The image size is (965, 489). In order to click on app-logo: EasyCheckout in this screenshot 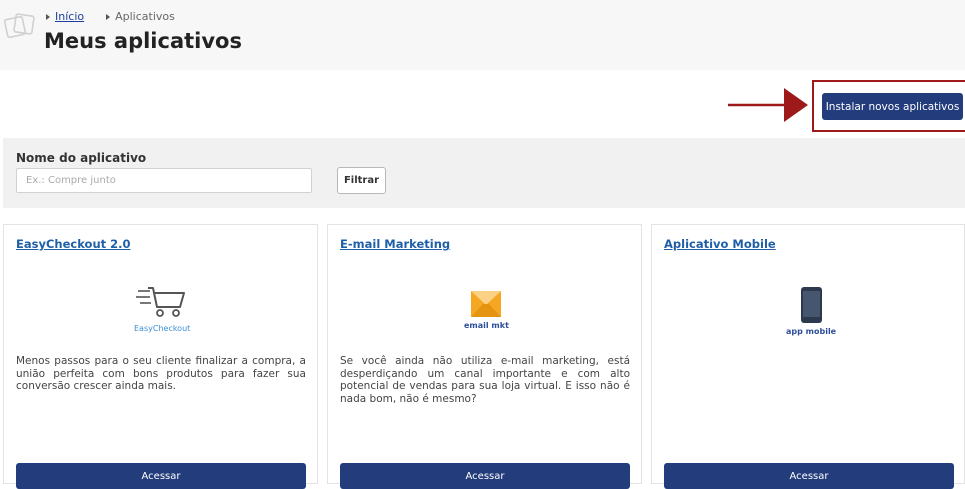, I will do `click(162, 309)`.